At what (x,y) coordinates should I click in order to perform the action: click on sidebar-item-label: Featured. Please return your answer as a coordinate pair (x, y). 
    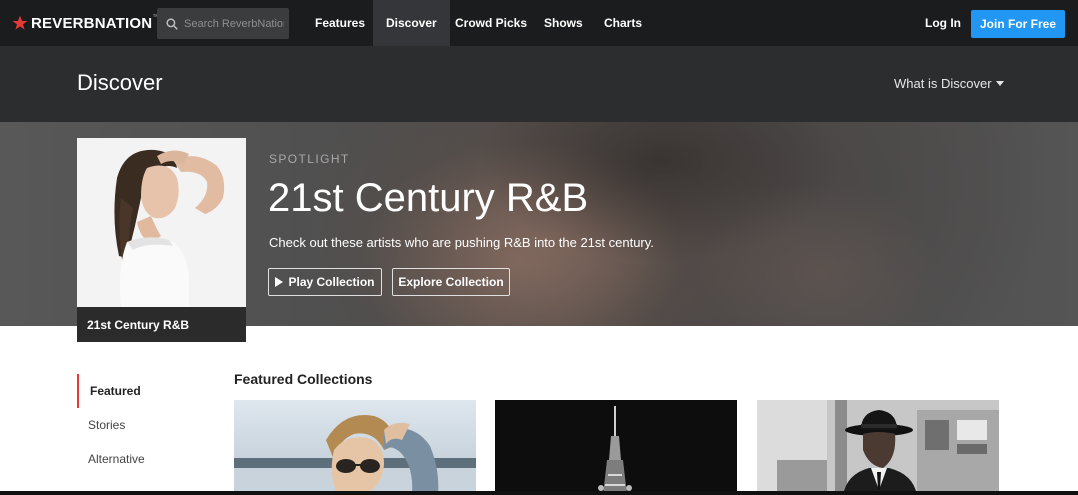
    Looking at the image, I should click on (115, 391).